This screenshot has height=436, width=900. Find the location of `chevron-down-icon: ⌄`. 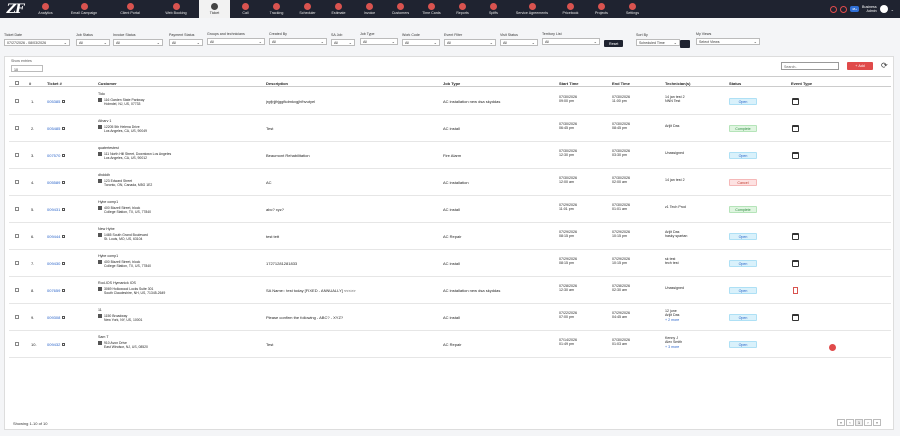

chevron-down-icon: ⌄ is located at coordinates (892, 9).